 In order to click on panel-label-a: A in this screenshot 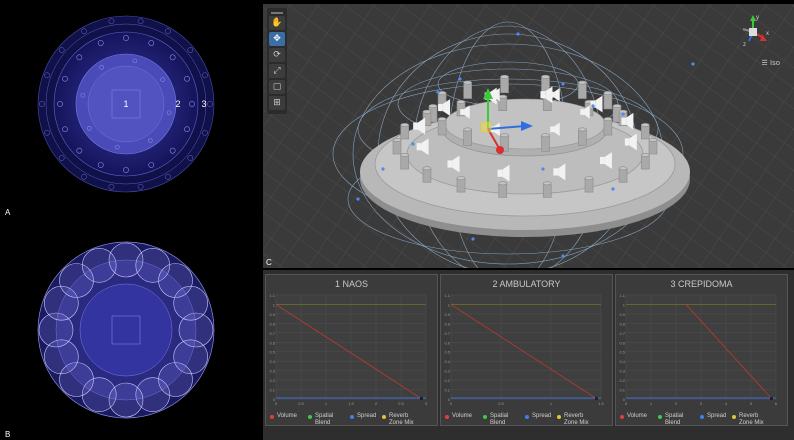, I will do `click(8, 212)`.